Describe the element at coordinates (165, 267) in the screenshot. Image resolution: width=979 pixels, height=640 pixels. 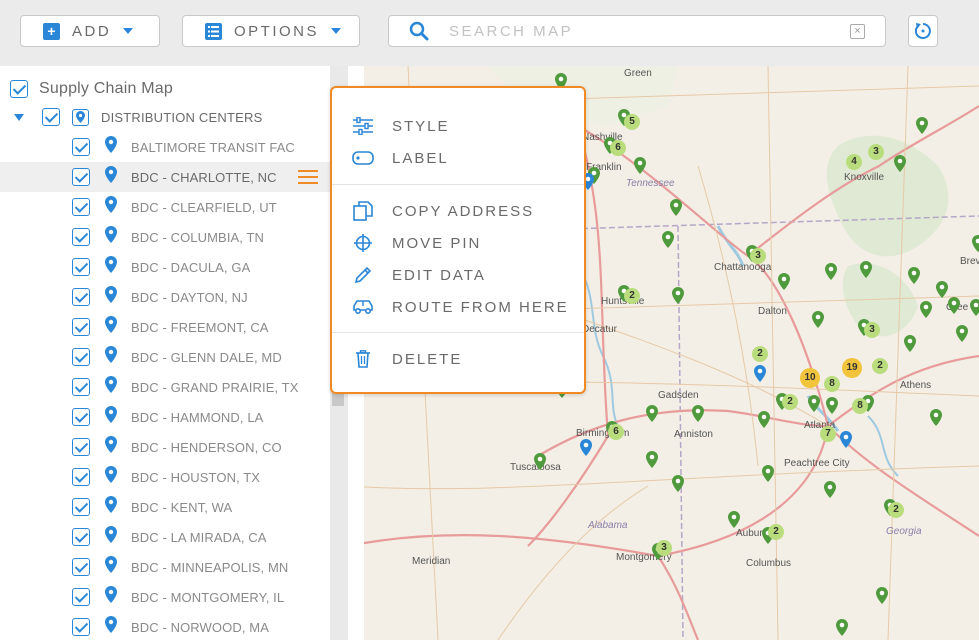
I see `sidebar-item: BDC - DACULA, GA` at that location.